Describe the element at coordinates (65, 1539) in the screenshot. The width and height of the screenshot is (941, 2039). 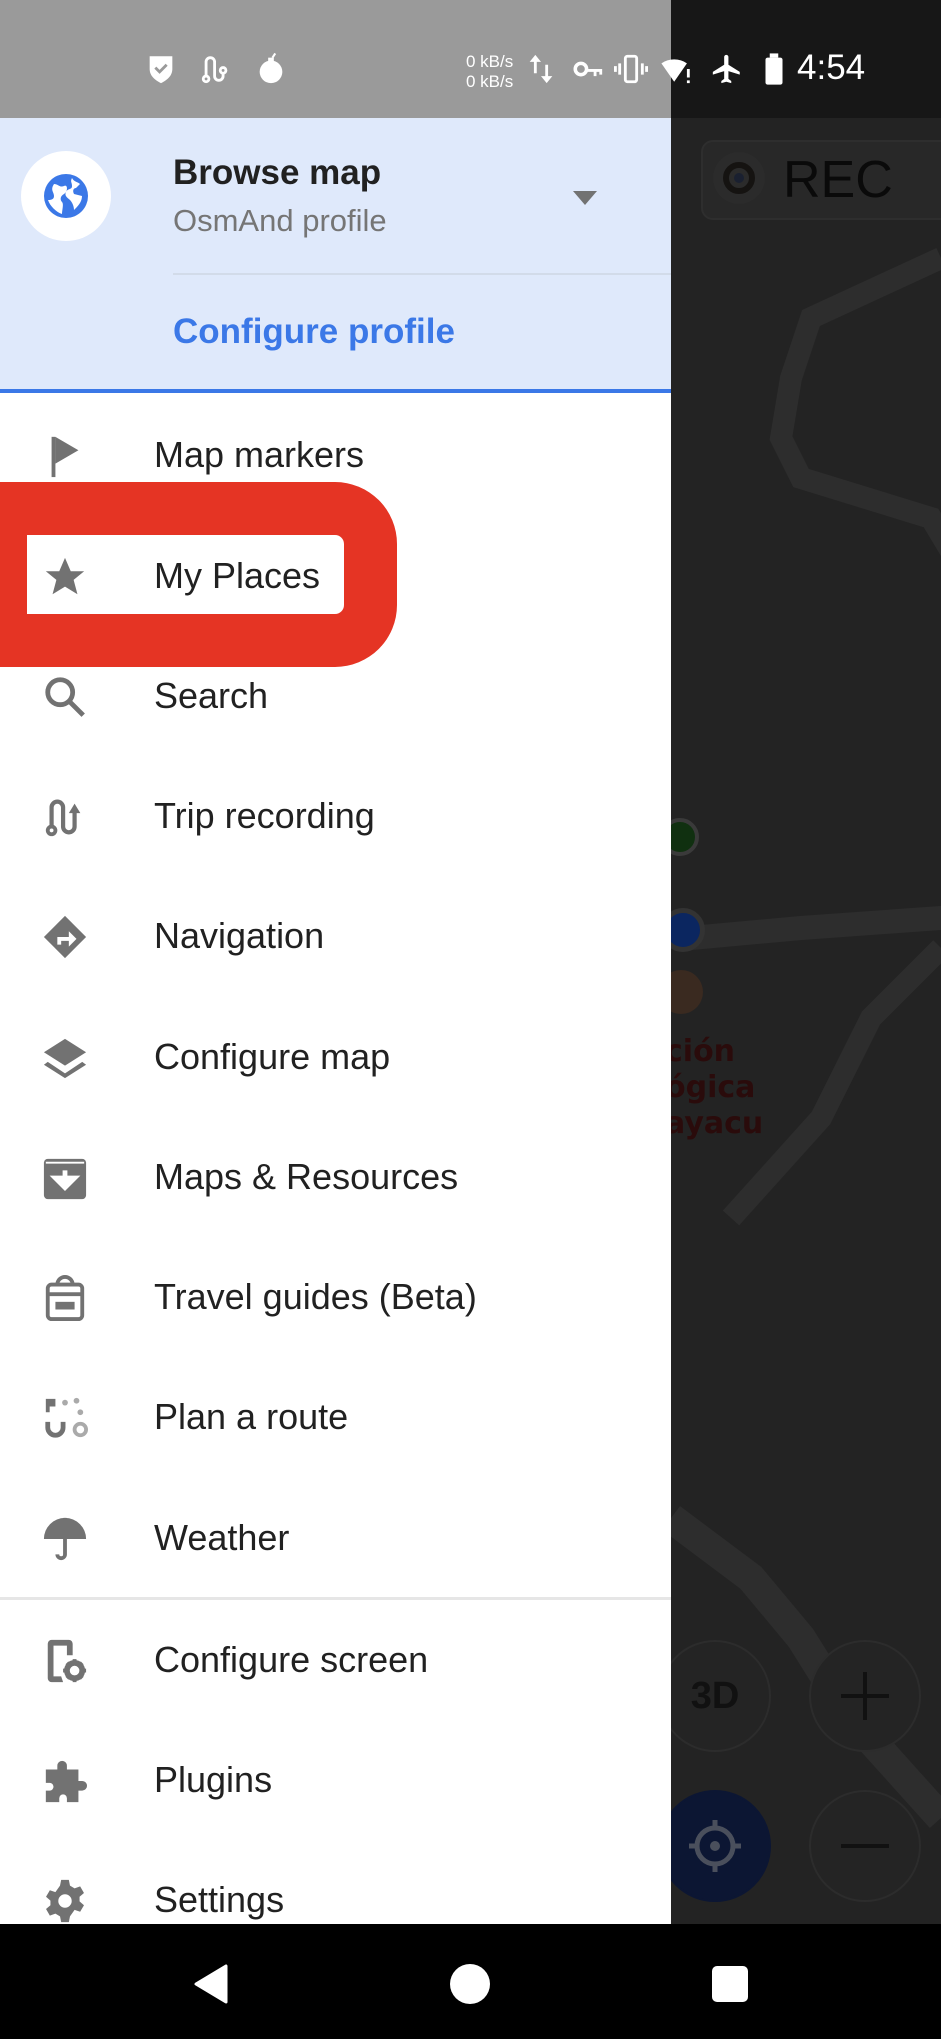
I see `umbrella-icon` at that location.